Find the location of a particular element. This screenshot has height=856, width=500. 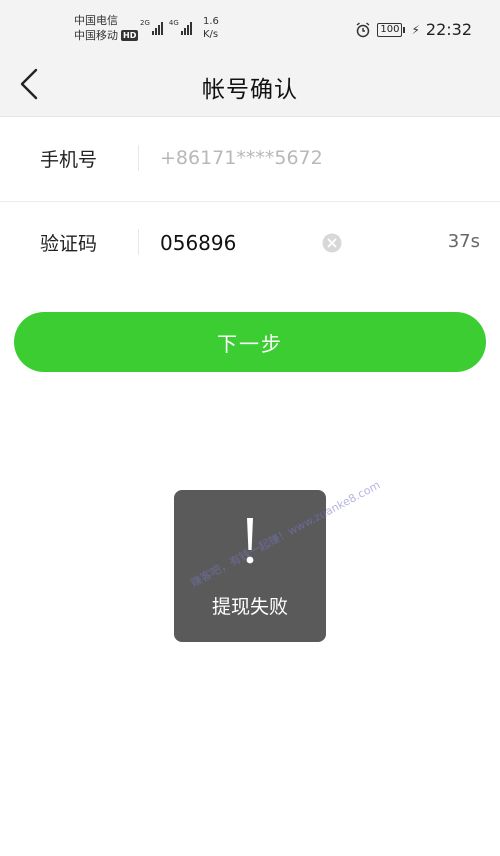

battery-icon: 100 is located at coordinates (391, 29).